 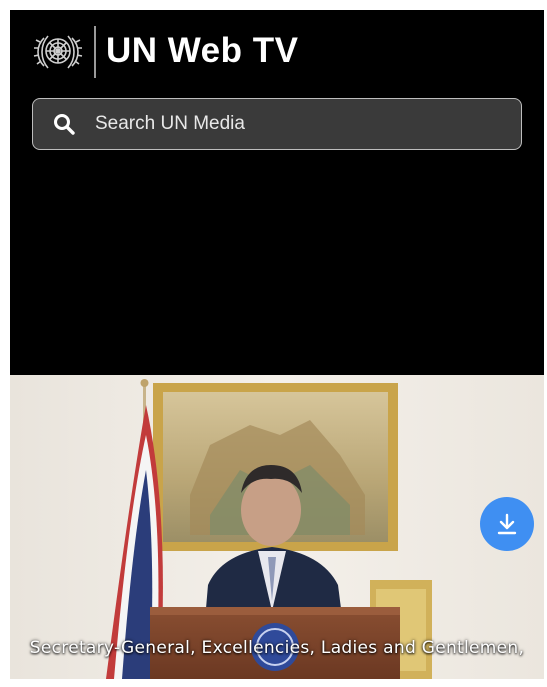 I want to click on un-emblem-icon, so click(x=58, y=51).